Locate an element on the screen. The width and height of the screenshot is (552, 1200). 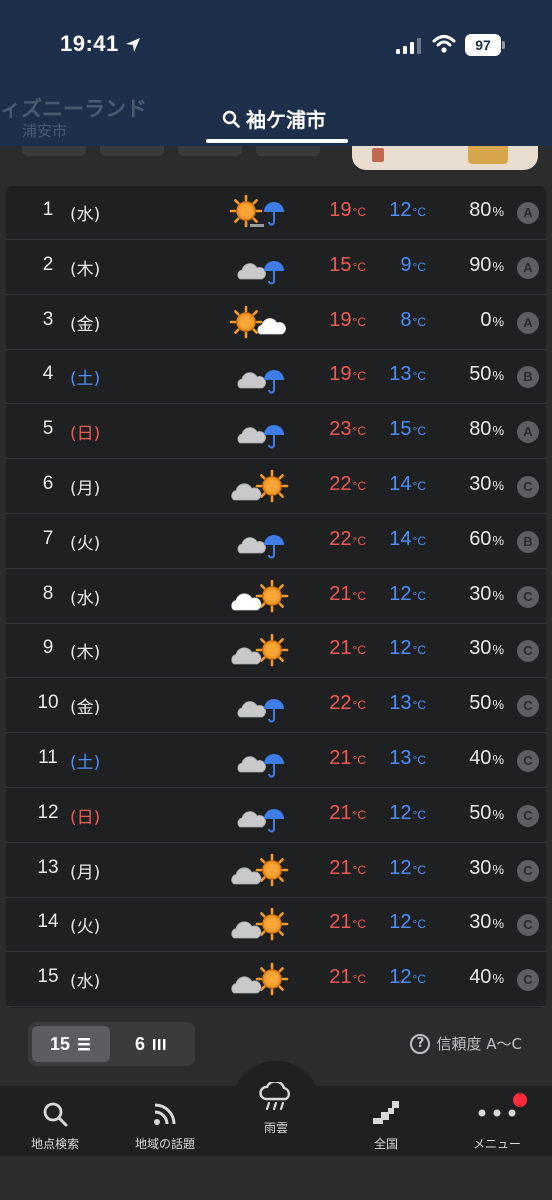
forecast-row: 6 (月) 22°C 14°C 30% C is located at coordinates (276, 487).